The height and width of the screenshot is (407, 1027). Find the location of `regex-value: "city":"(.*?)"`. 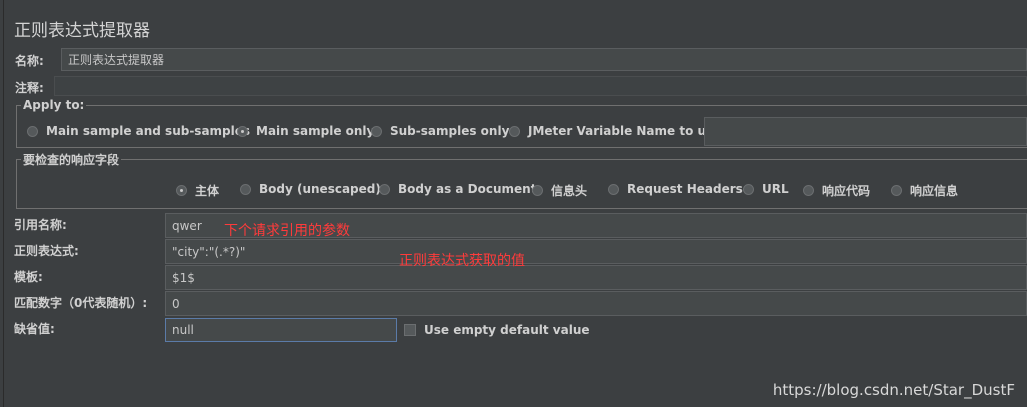

regex-value: "city":"(.*?)" is located at coordinates (209, 251).